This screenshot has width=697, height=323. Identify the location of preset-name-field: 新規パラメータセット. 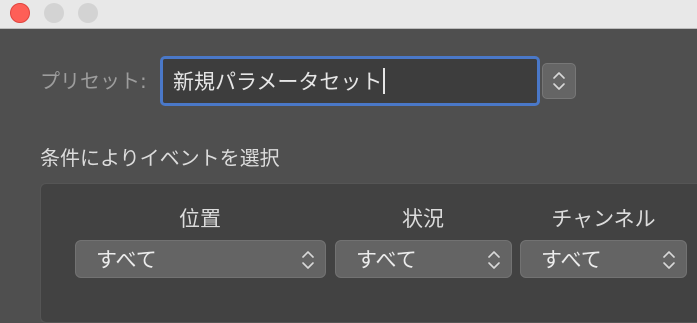
(350, 81).